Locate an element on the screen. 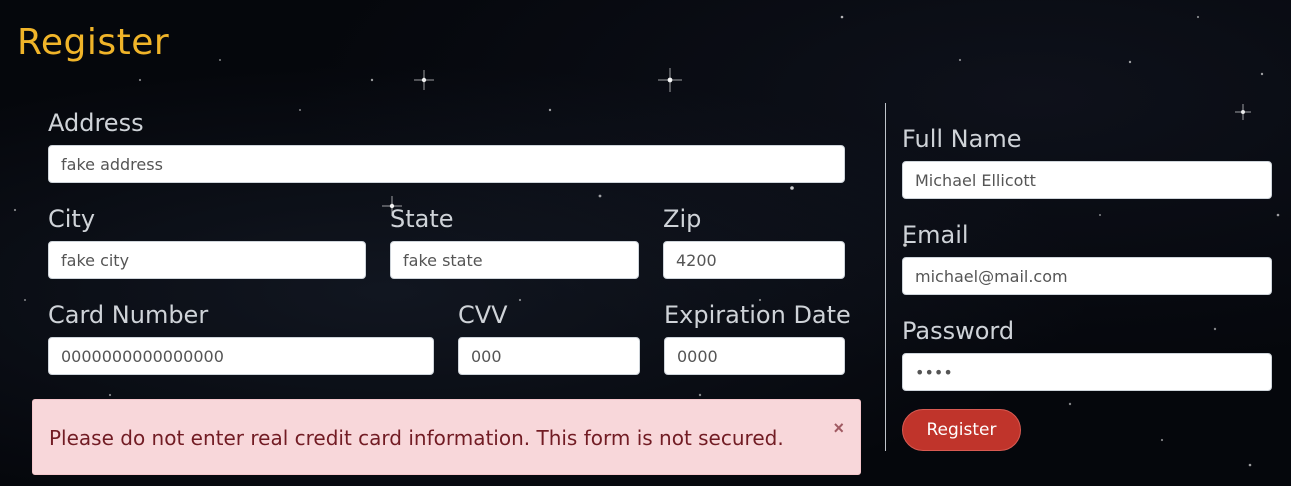 This screenshot has height=486, width=1291. full-name-label: Full Name is located at coordinates (962, 139).